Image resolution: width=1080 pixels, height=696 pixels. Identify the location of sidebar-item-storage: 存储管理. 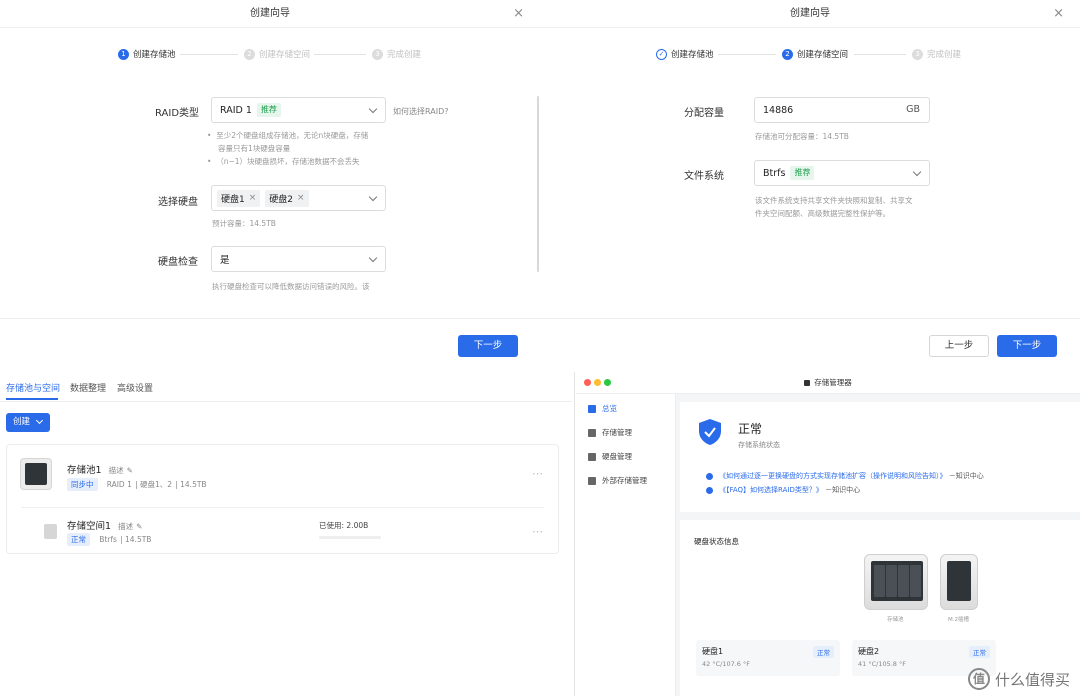
(626, 433).